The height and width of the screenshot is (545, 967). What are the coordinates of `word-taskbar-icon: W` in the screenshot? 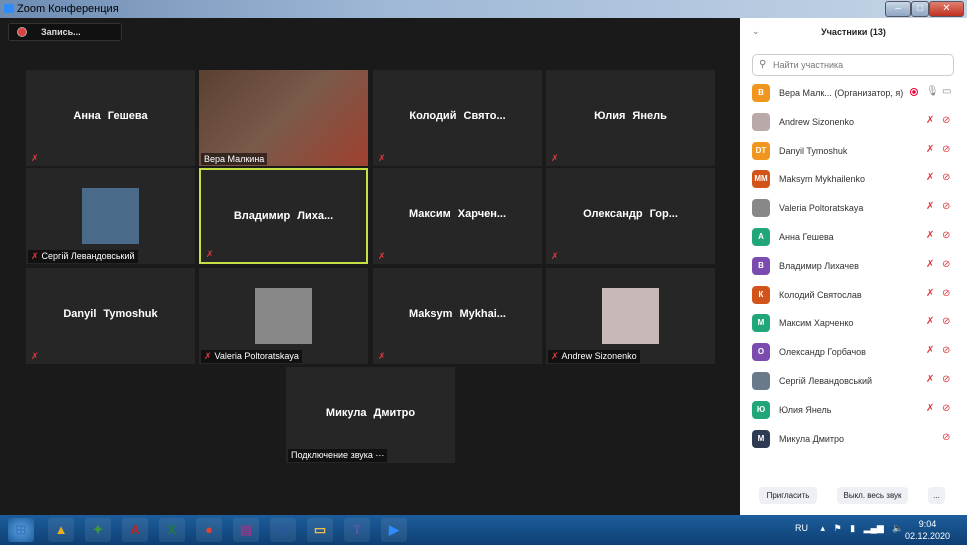 It's located at (283, 530).